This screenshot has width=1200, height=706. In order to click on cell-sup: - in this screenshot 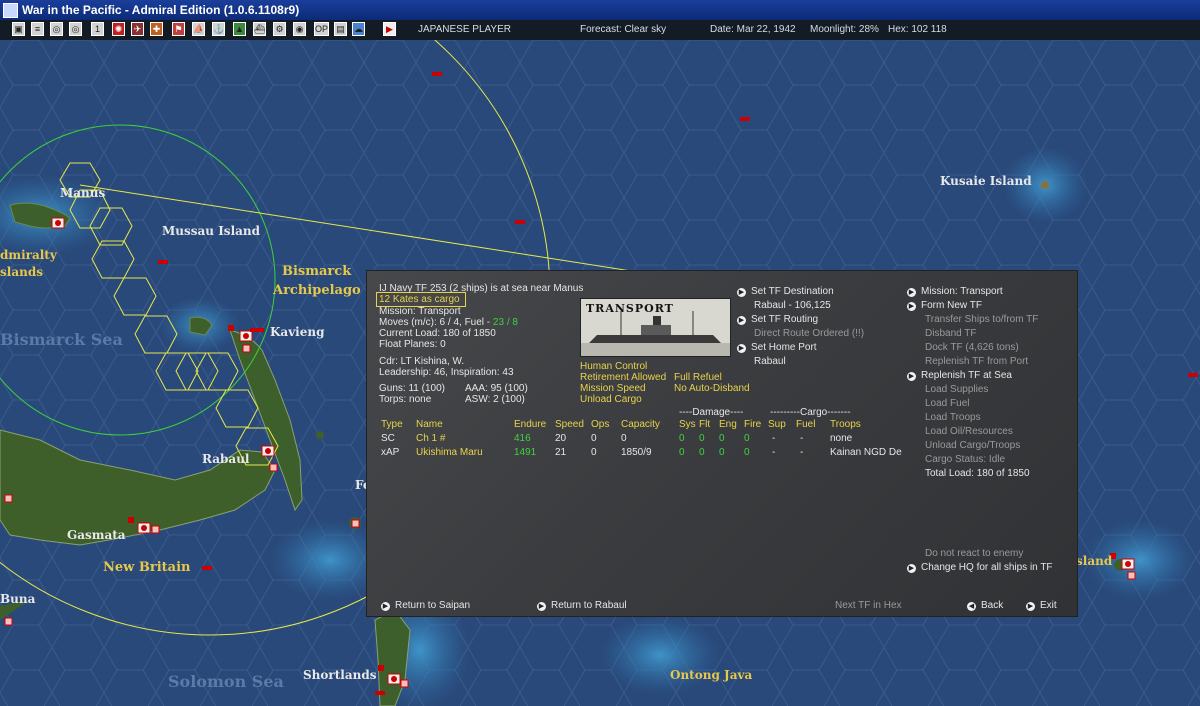, I will do `click(774, 438)`.